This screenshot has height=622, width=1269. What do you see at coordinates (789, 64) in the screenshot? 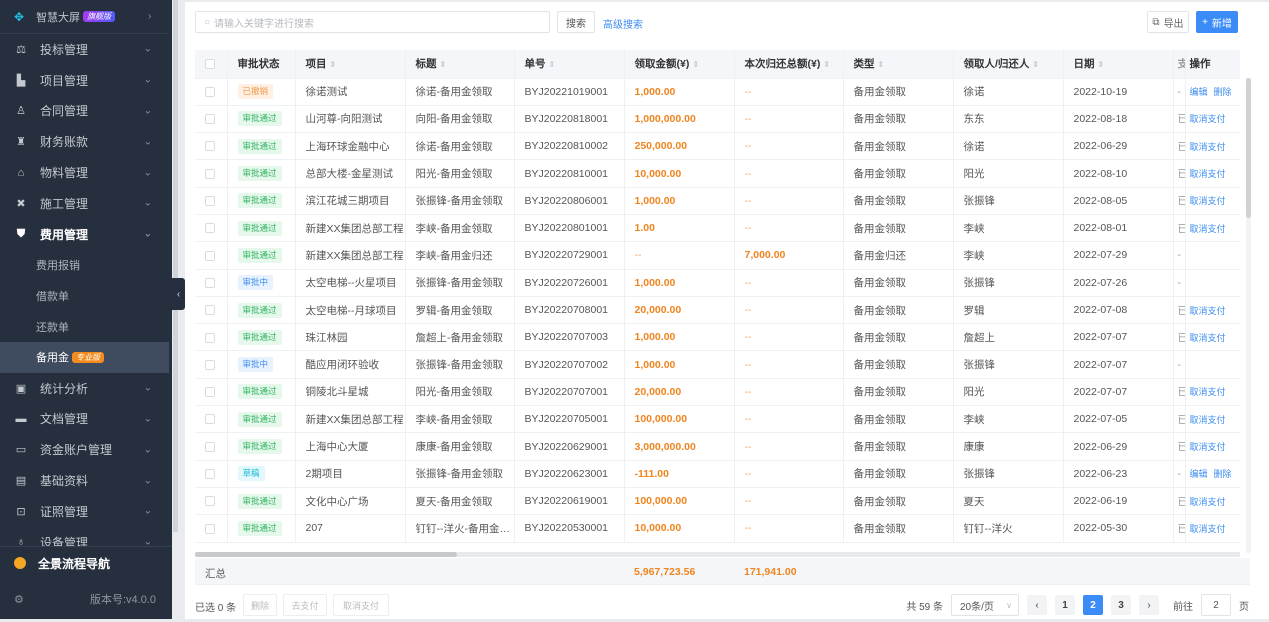
I see `col-returned: 本次归还总额(¥) ⇕` at bounding box center [789, 64].